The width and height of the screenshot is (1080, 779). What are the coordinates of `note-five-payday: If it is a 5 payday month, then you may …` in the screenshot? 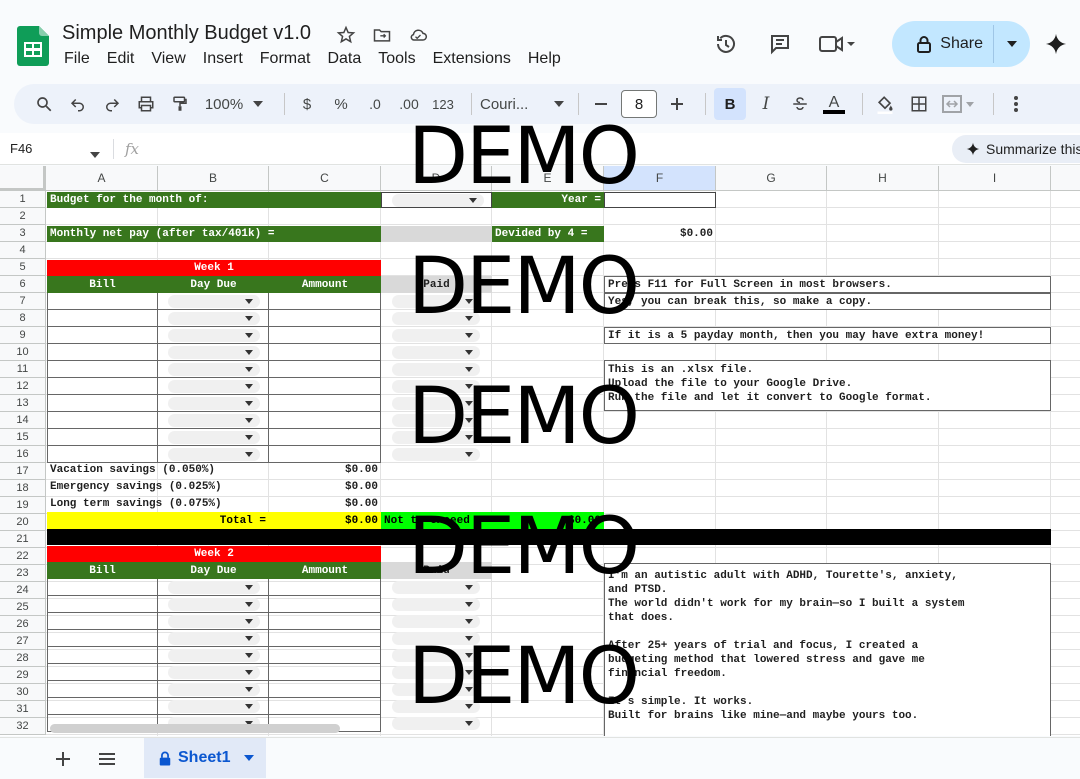 It's located at (827, 335).